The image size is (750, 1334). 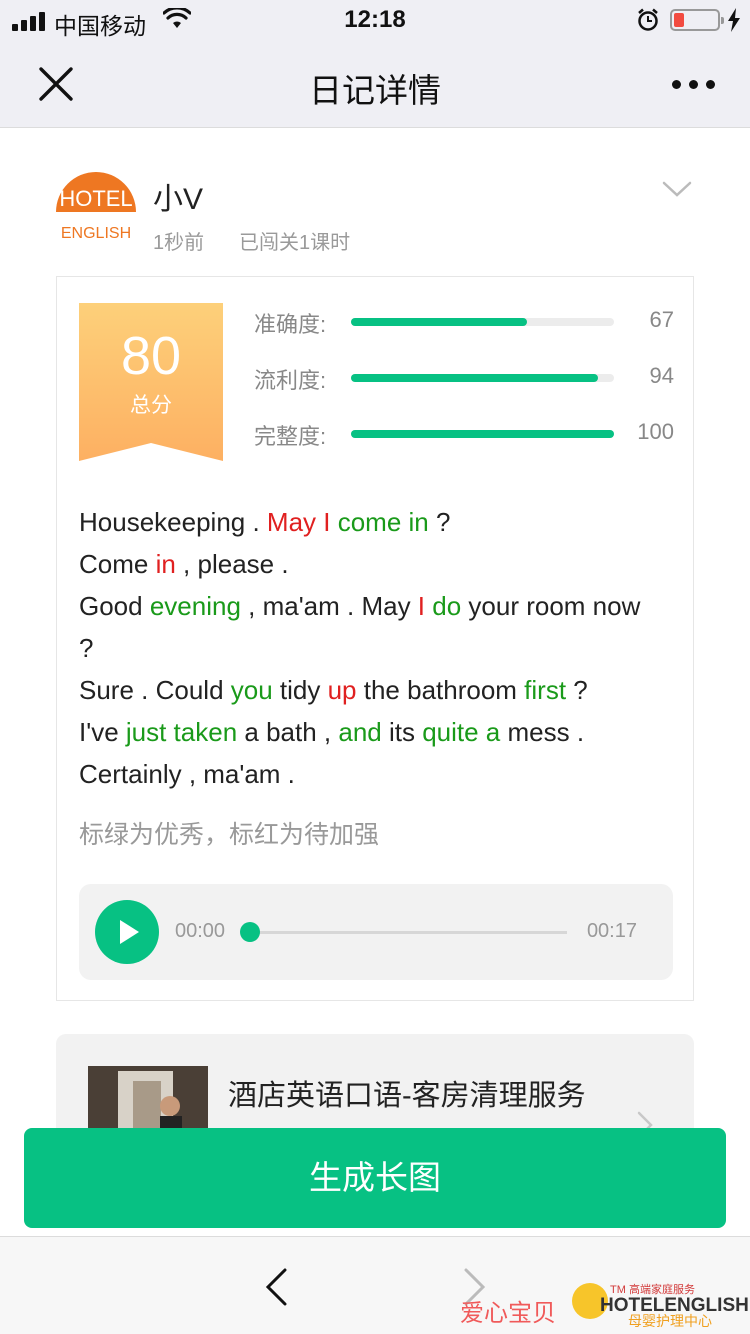 I want to click on lesson-progress: 已闯关1课时, so click(x=295, y=243).